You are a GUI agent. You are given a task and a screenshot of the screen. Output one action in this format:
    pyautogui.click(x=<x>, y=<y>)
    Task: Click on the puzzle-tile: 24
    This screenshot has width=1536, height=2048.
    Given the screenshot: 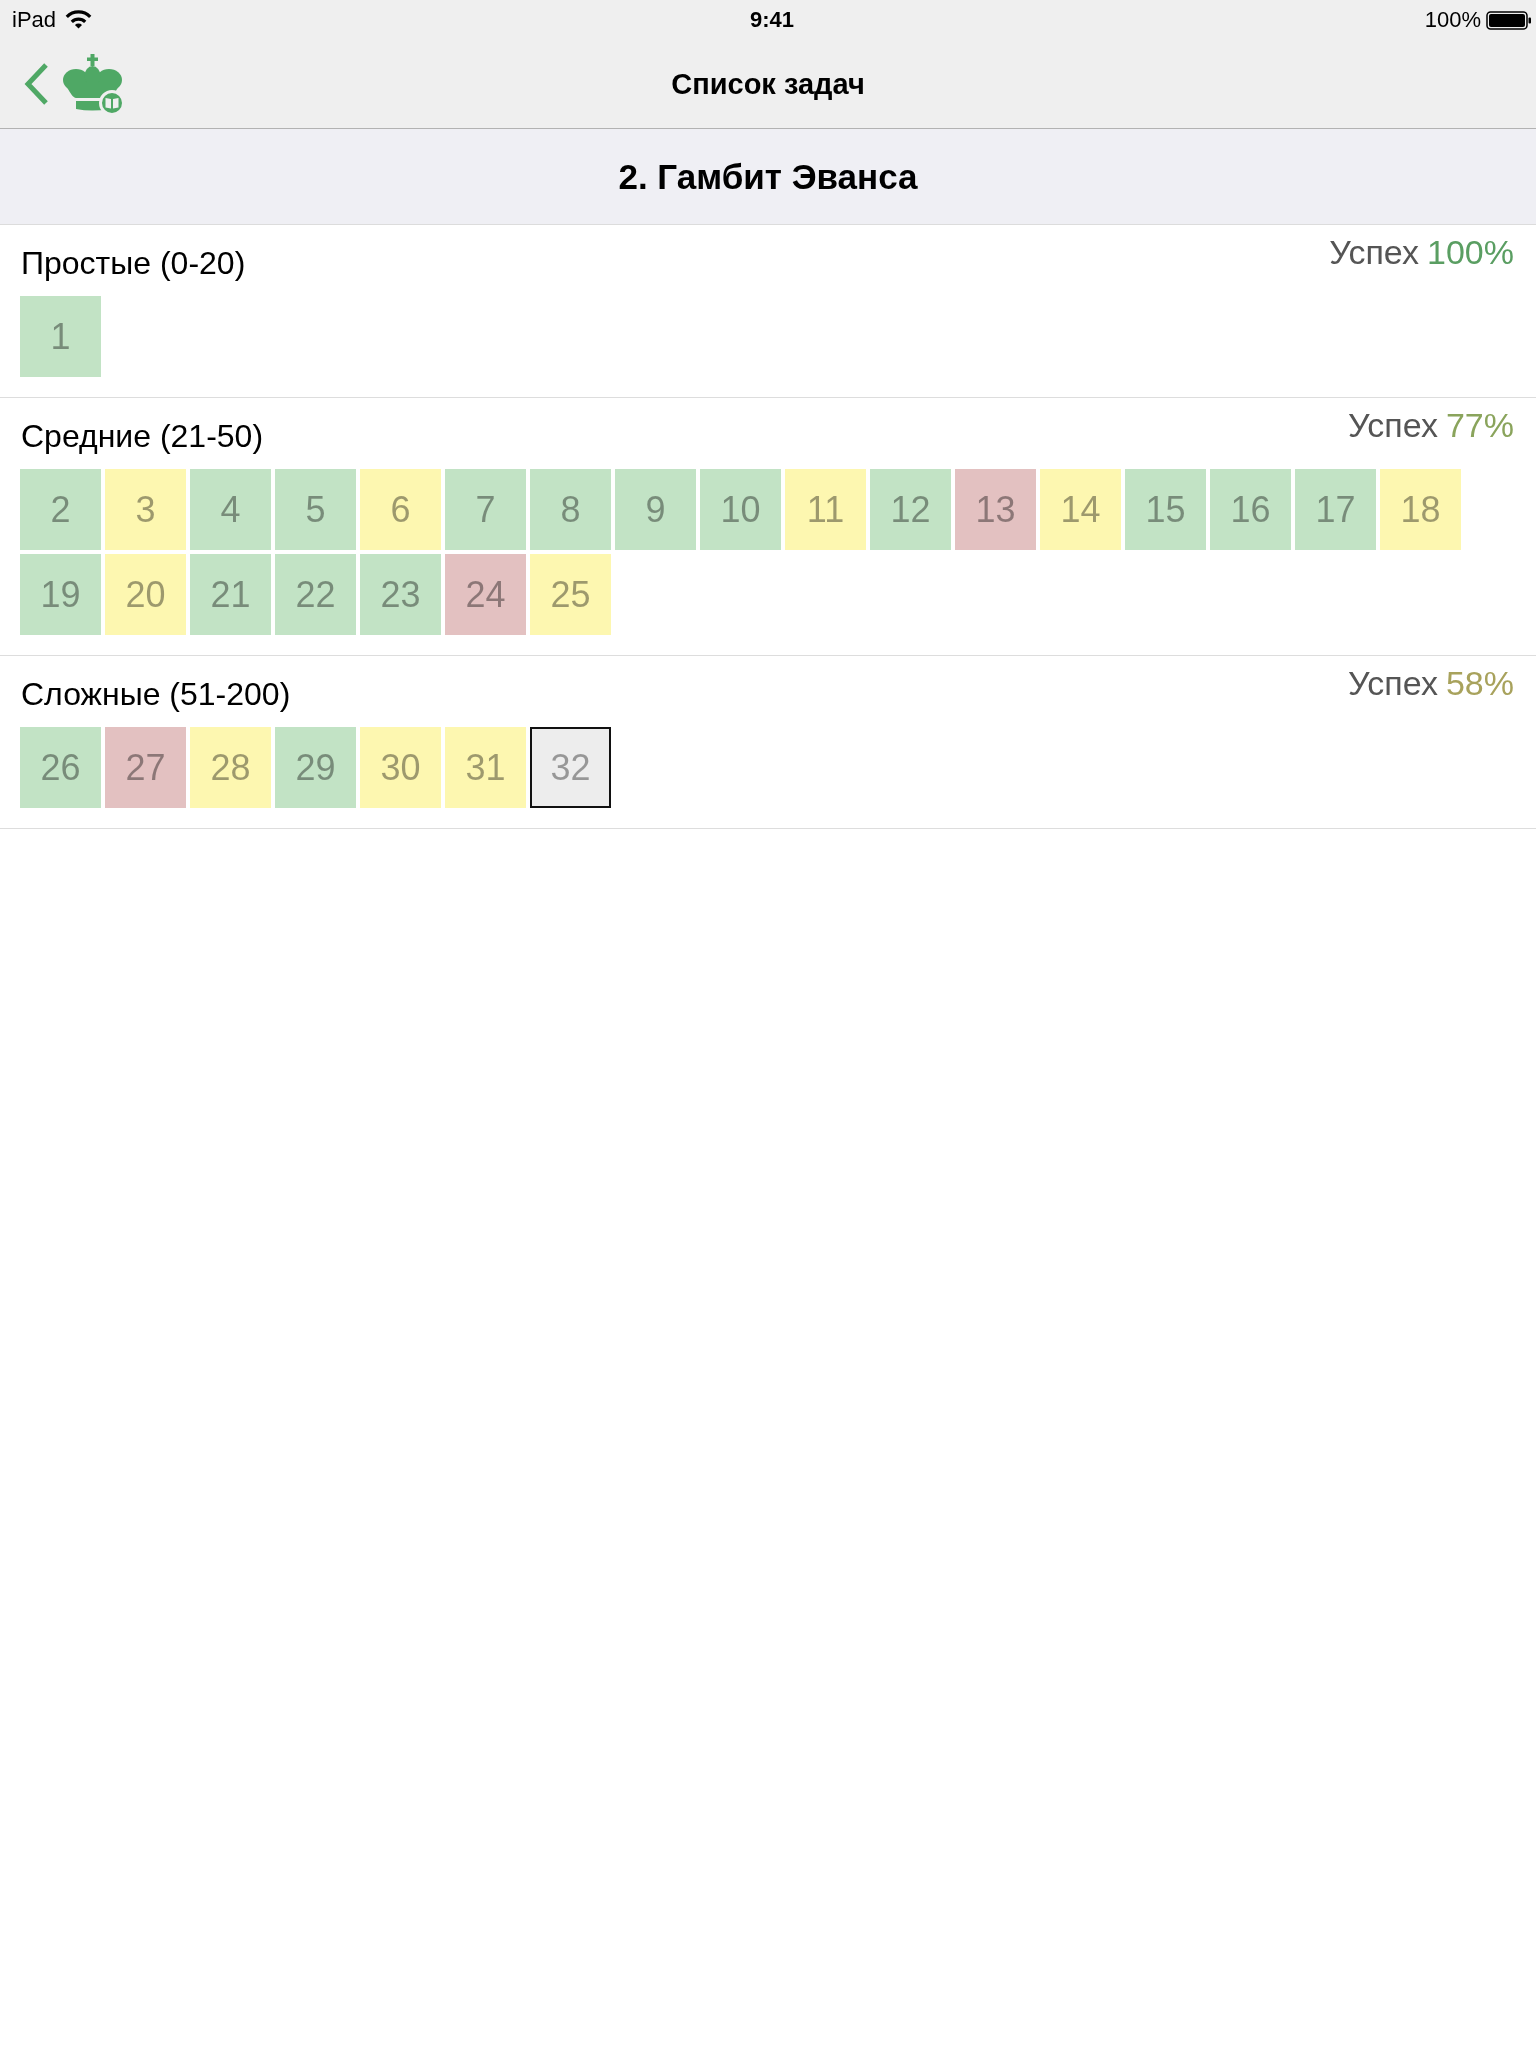 What is the action you would take?
    pyautogui.click(x=485, y=594)
    